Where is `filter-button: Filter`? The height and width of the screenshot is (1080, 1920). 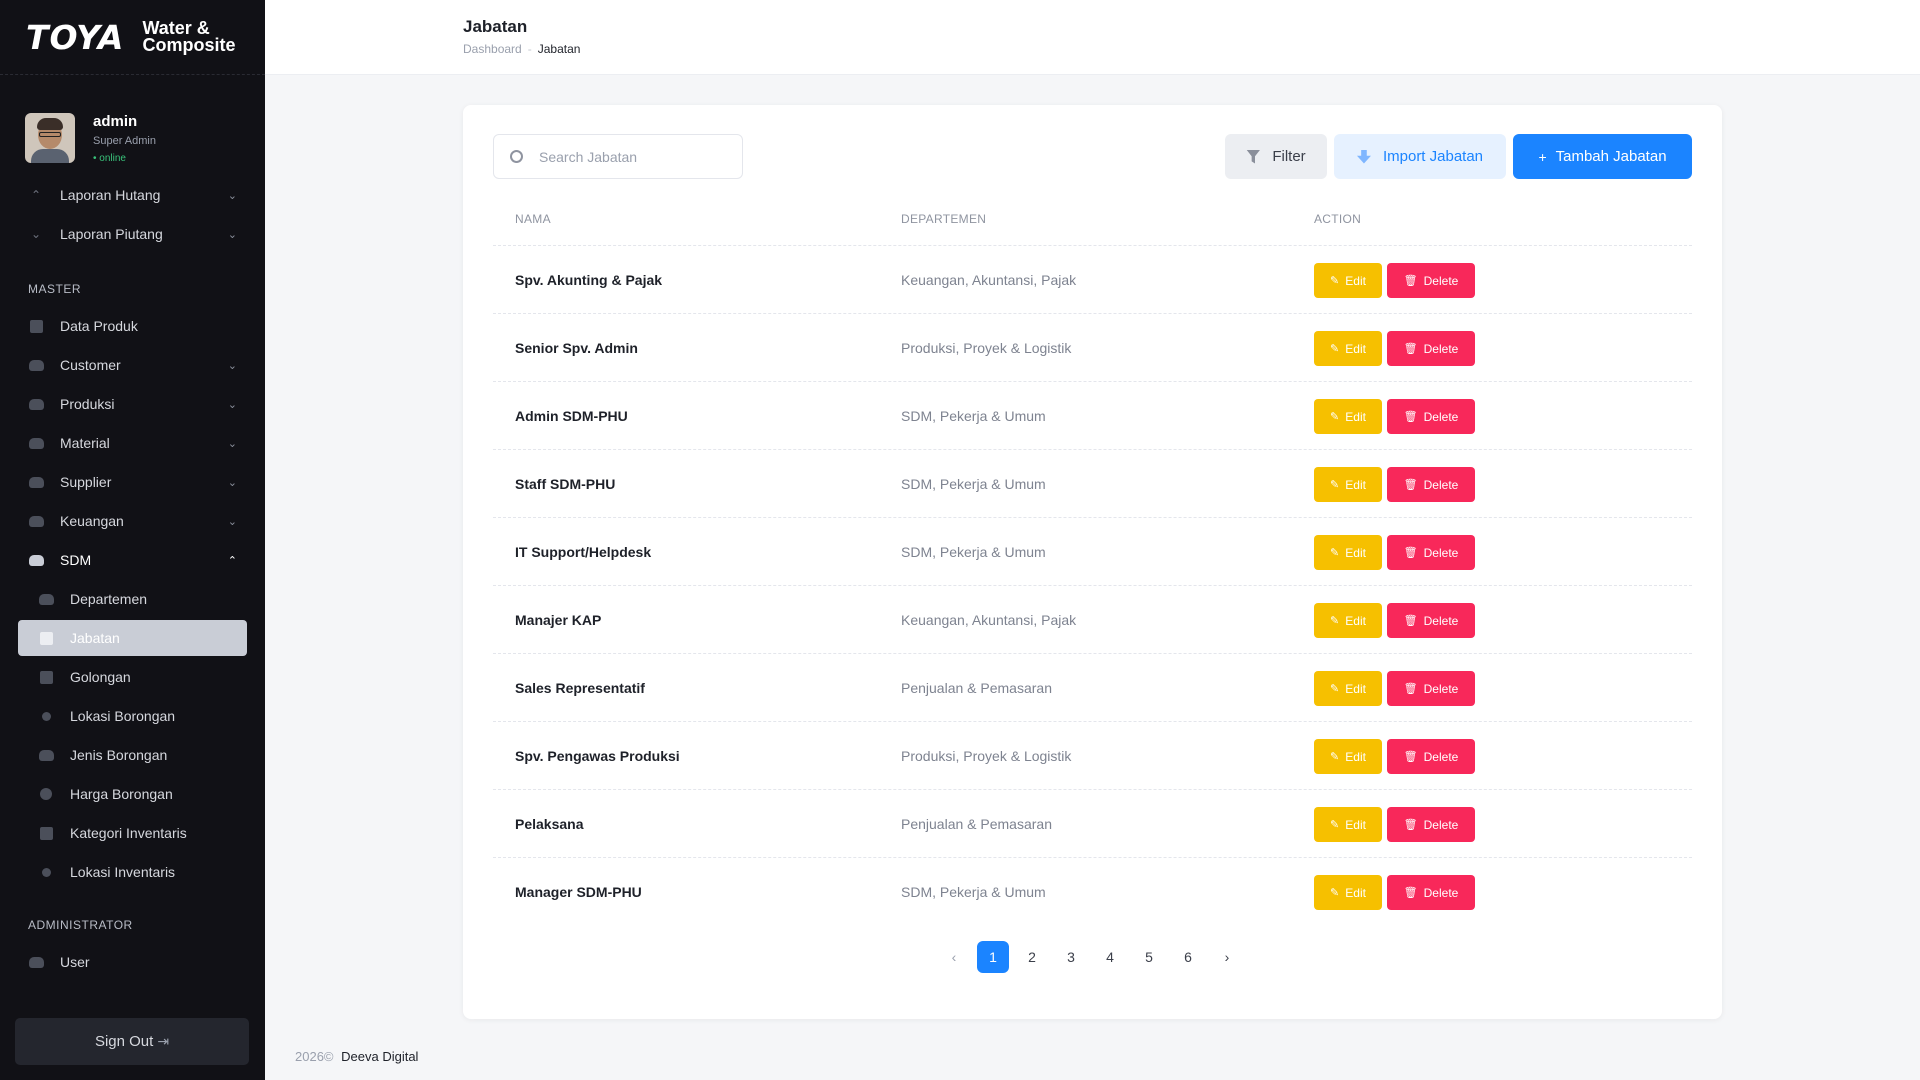 filter-button: Filter is located at coordinates (1276, 156).